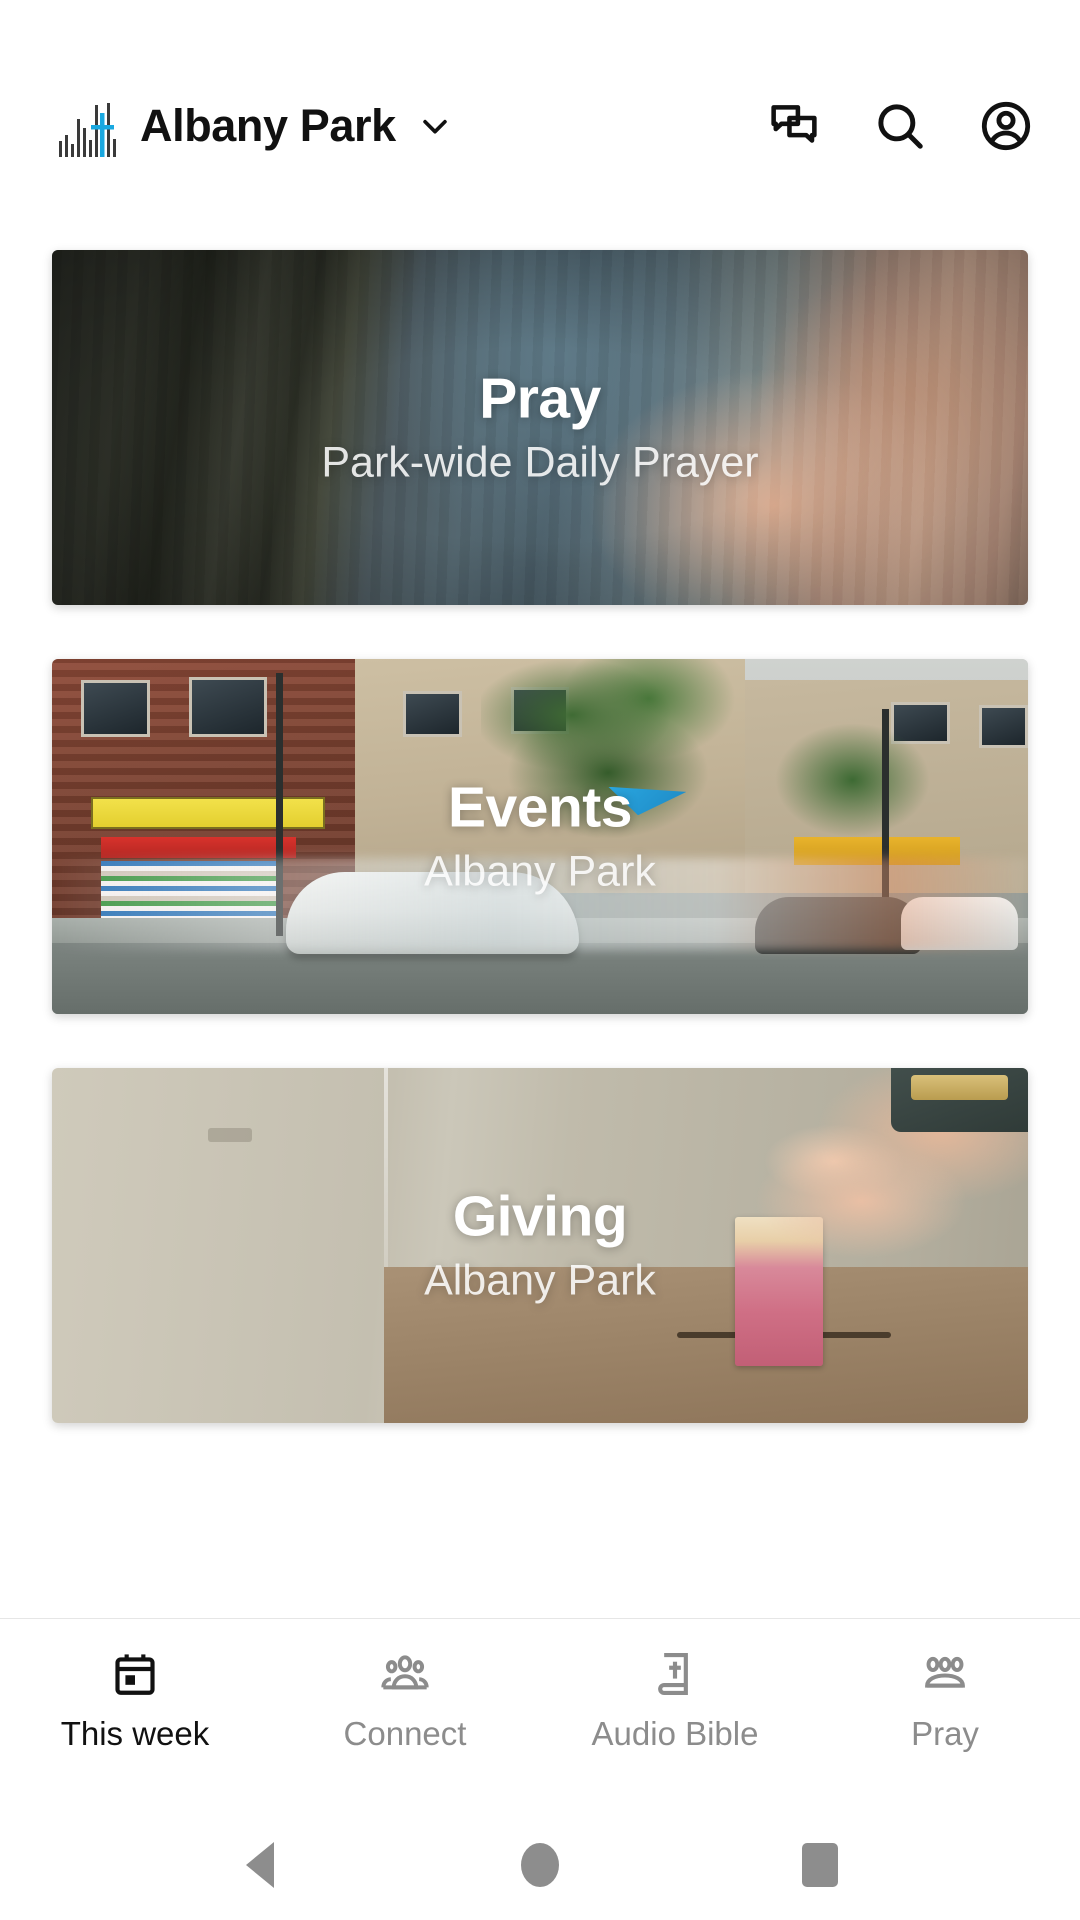 The width and height of the screenshot is (1080, 1920). I want to click on tab-label: This week, so click(135, 1733).